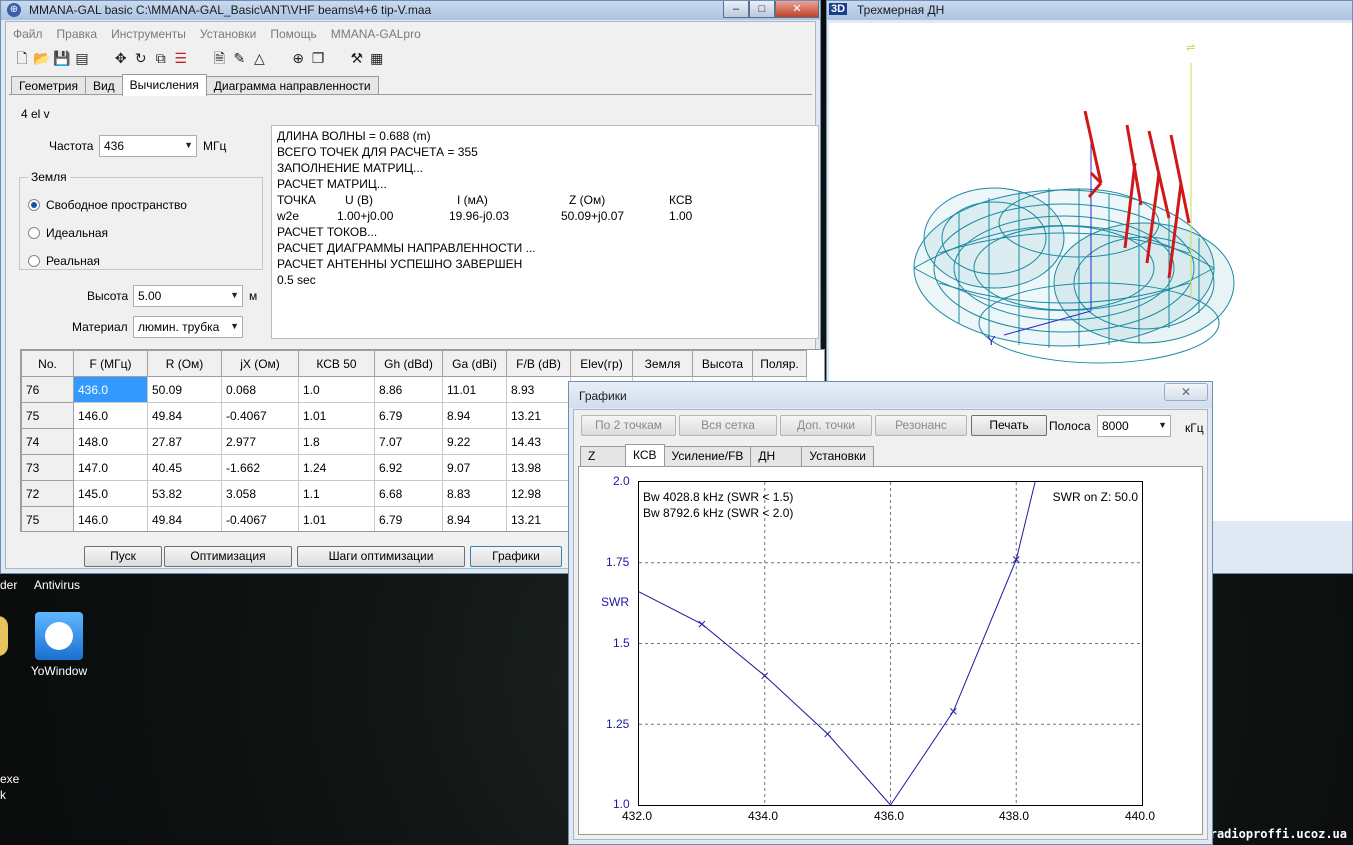 The image size is (1353, 845). What do you see at coordinates (62, 58) in the screenshot?
I see `save-icon: 💾` at bounding box center [62, 58].